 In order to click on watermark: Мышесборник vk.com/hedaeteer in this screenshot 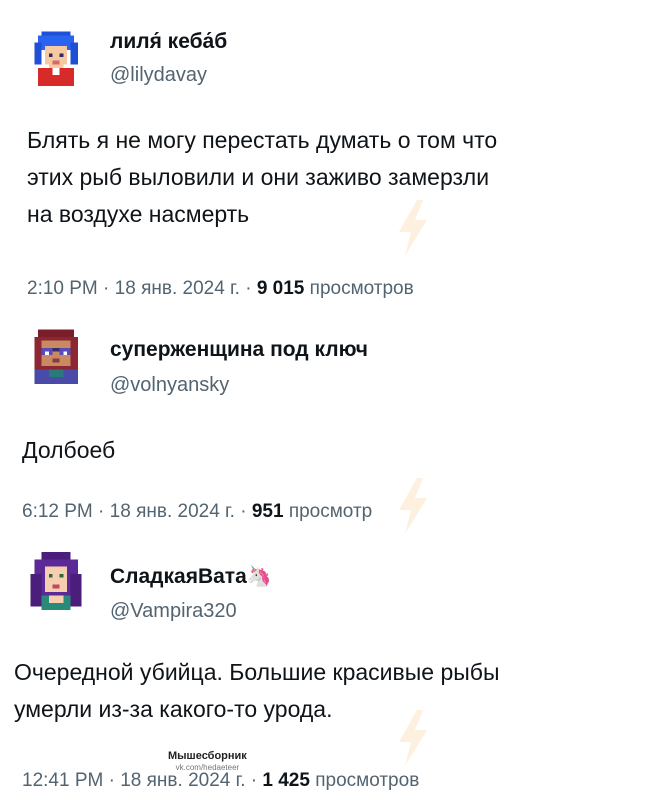, I will do `click(207, 762)`.